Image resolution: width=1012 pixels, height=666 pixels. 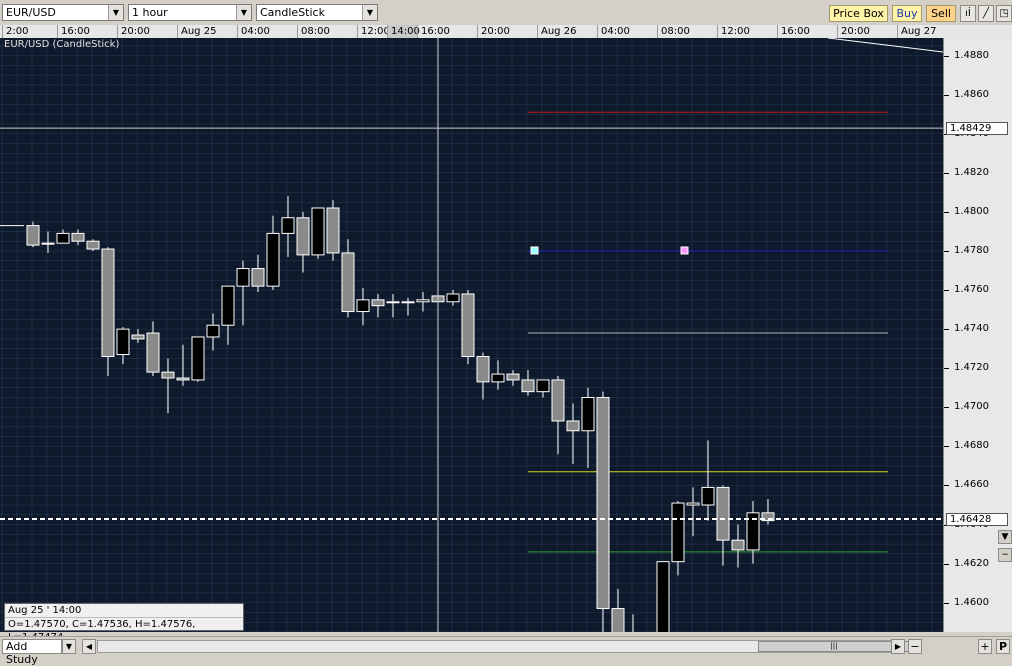 I want to click on scrollbar-thumb: |||, so click(x=834, y=646).